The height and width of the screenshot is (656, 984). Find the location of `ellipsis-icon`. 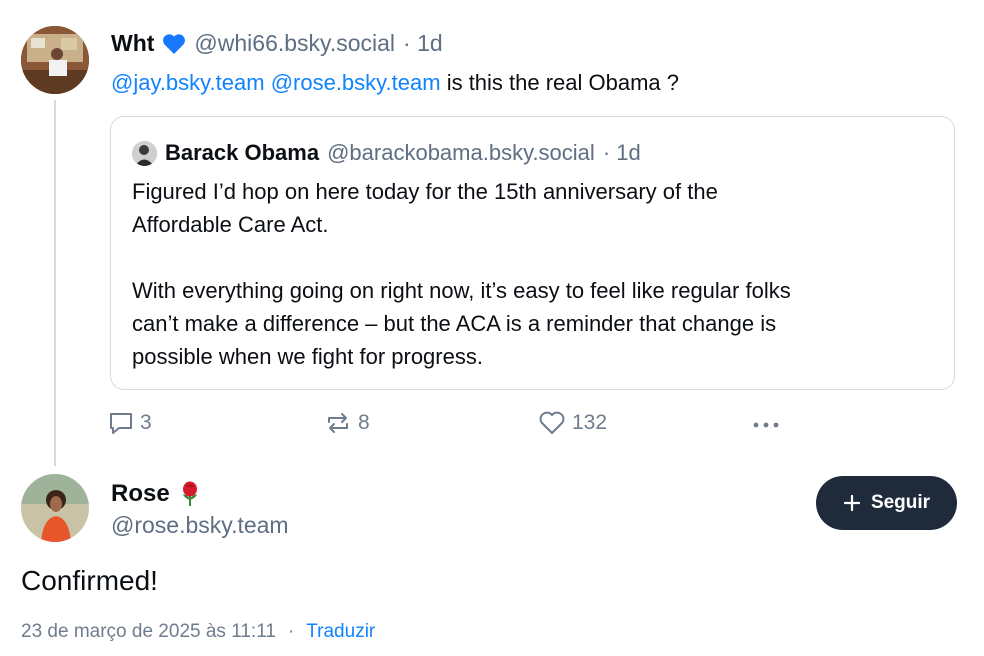

ellipsis-icon is located at coordinates (766, 425).